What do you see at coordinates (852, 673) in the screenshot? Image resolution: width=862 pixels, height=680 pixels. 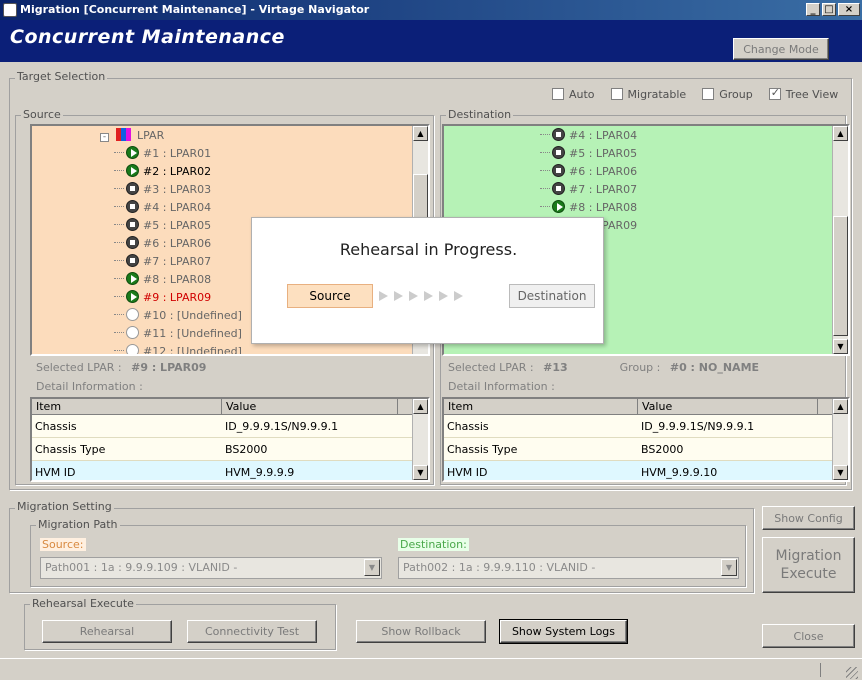 I see `resize-grip-icon` at bounding box center [852, 673].